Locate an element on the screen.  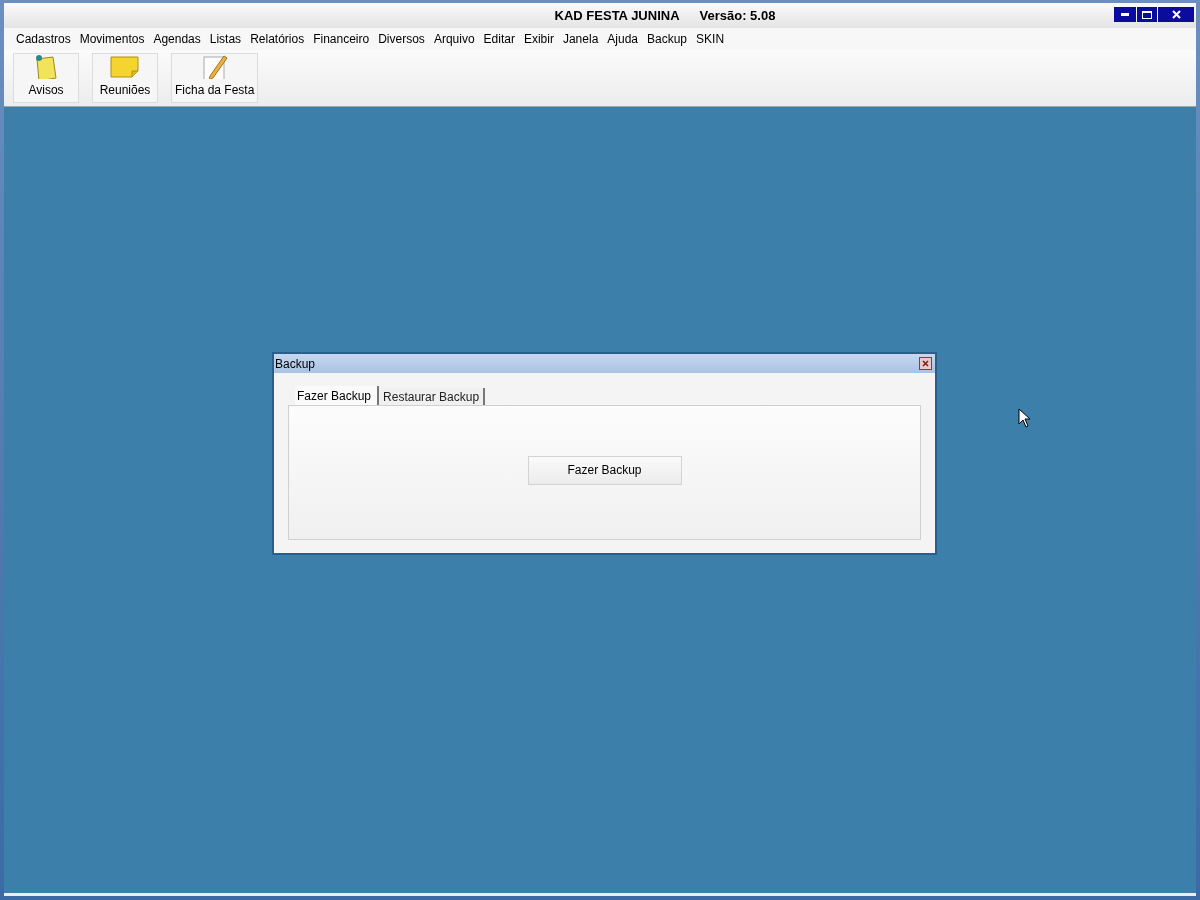
menu-item: SKIN is located at coordinates (710, 39).